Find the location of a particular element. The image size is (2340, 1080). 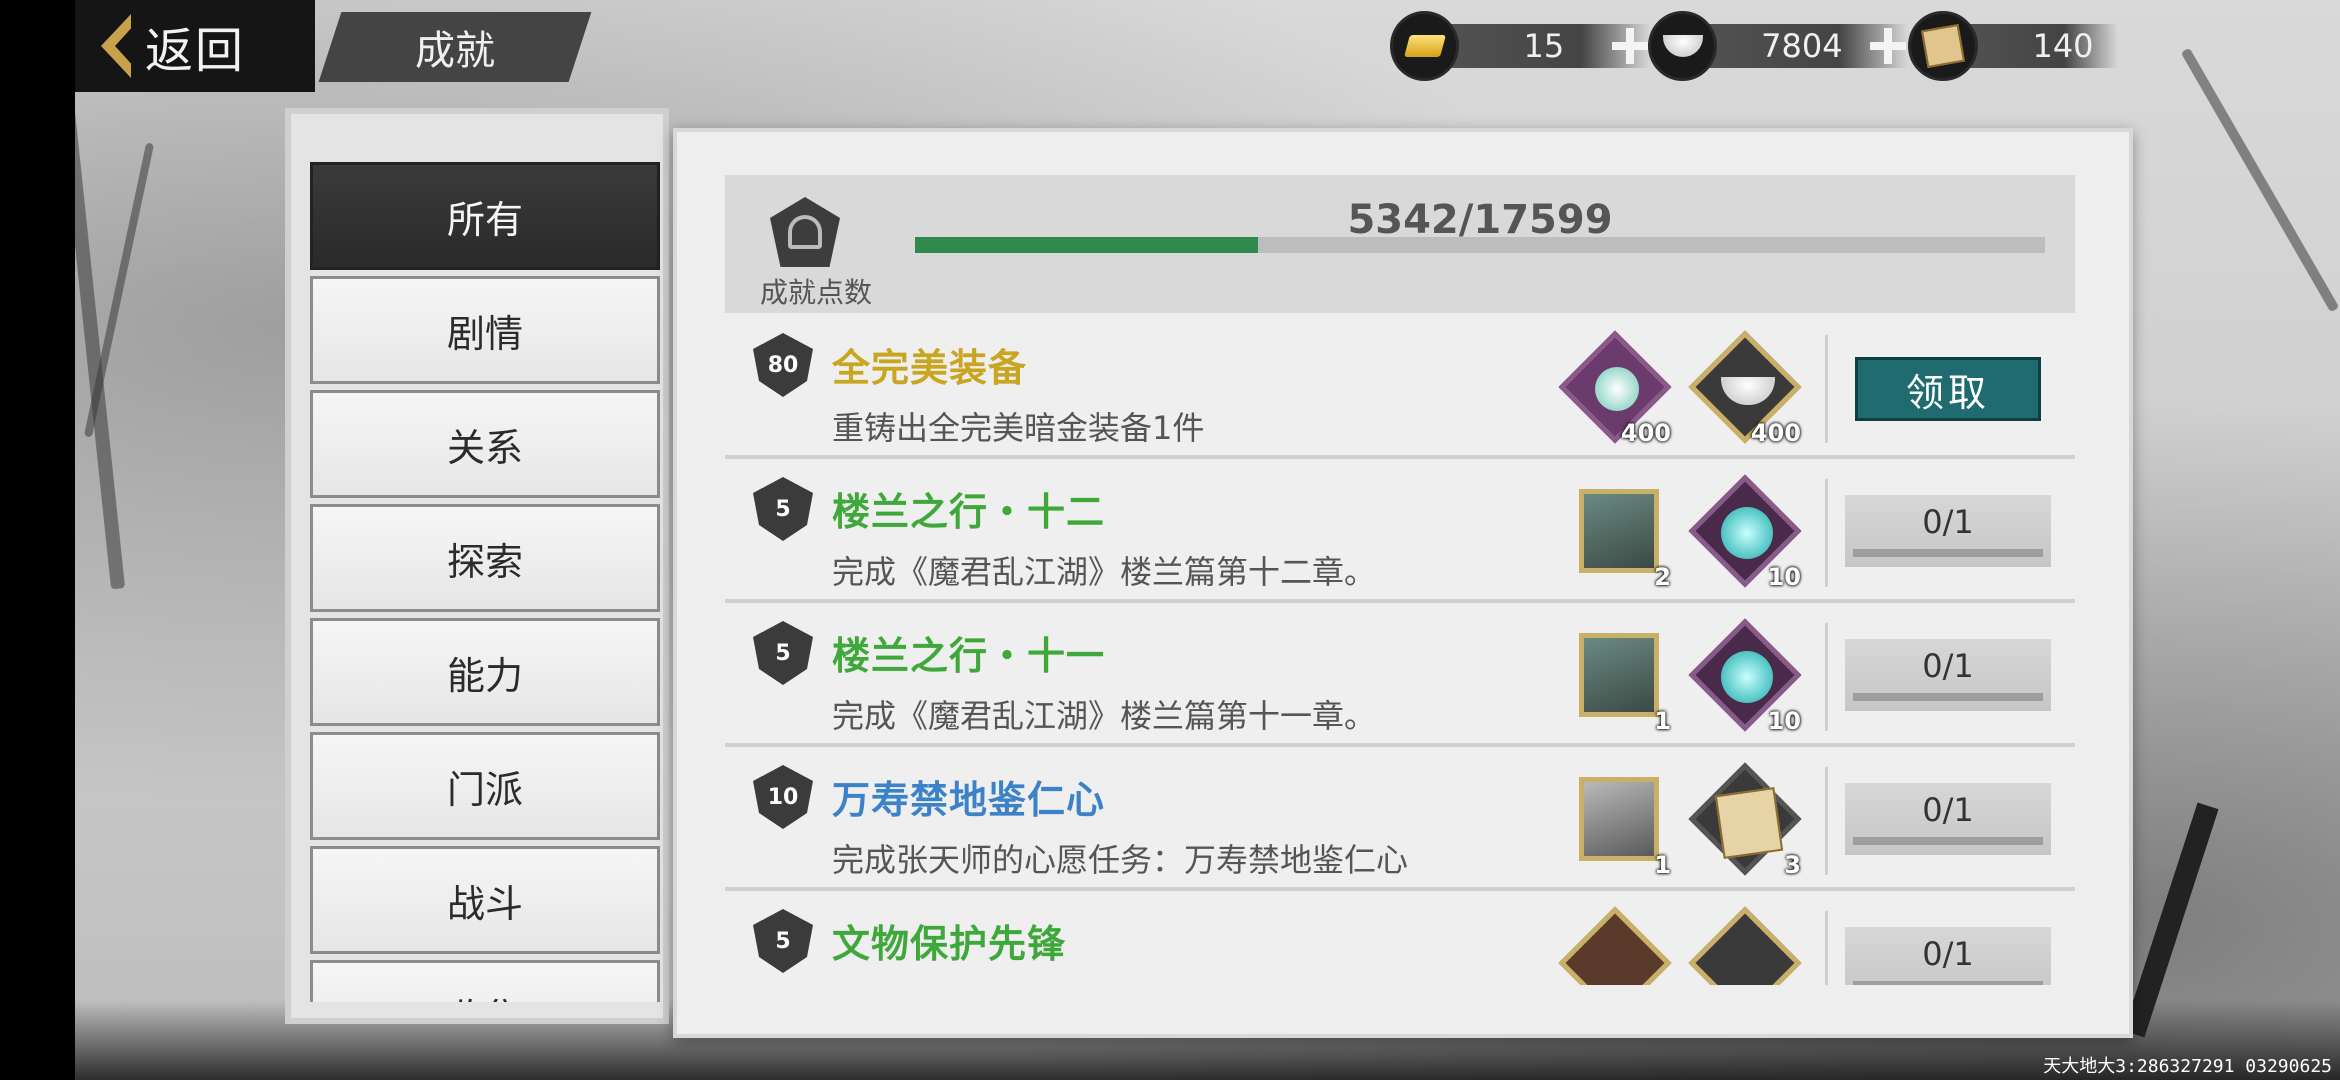

category-list: 所有 剧情 关系 探索 能力 门派 战斗 收集 is located at coordinates (485, 582).